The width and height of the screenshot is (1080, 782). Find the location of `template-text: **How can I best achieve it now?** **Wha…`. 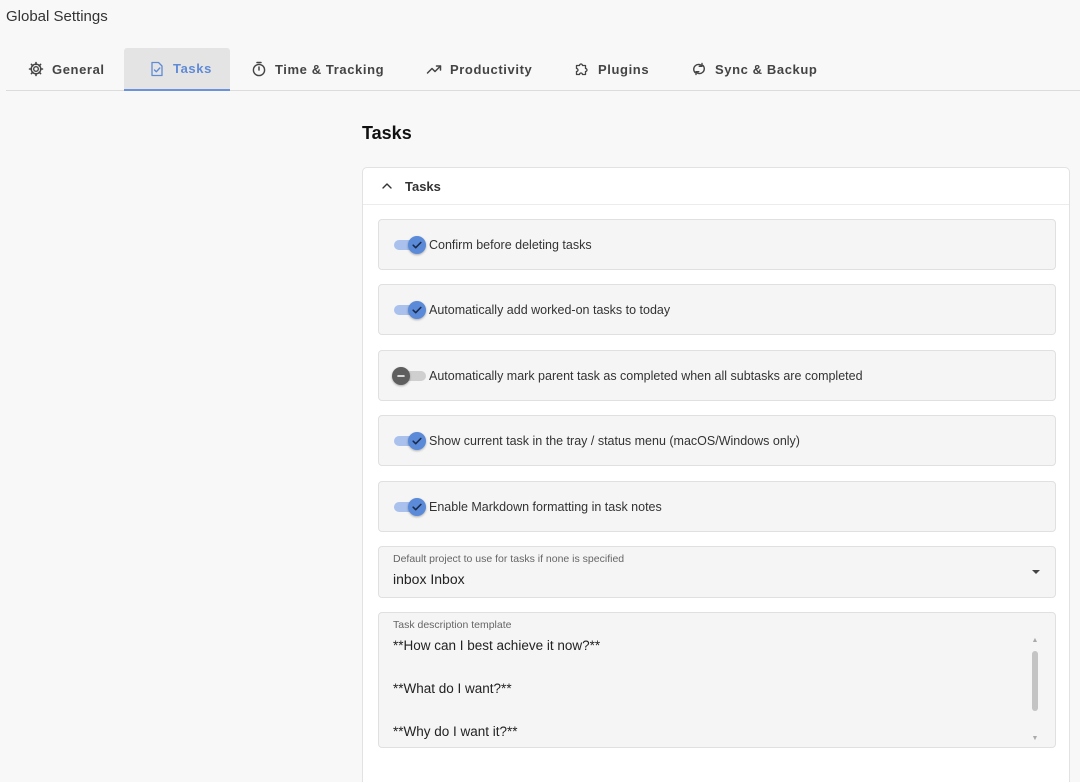

template-text: **How can I best achieve it now?** **Wha… is located at coordinates (708, 689).